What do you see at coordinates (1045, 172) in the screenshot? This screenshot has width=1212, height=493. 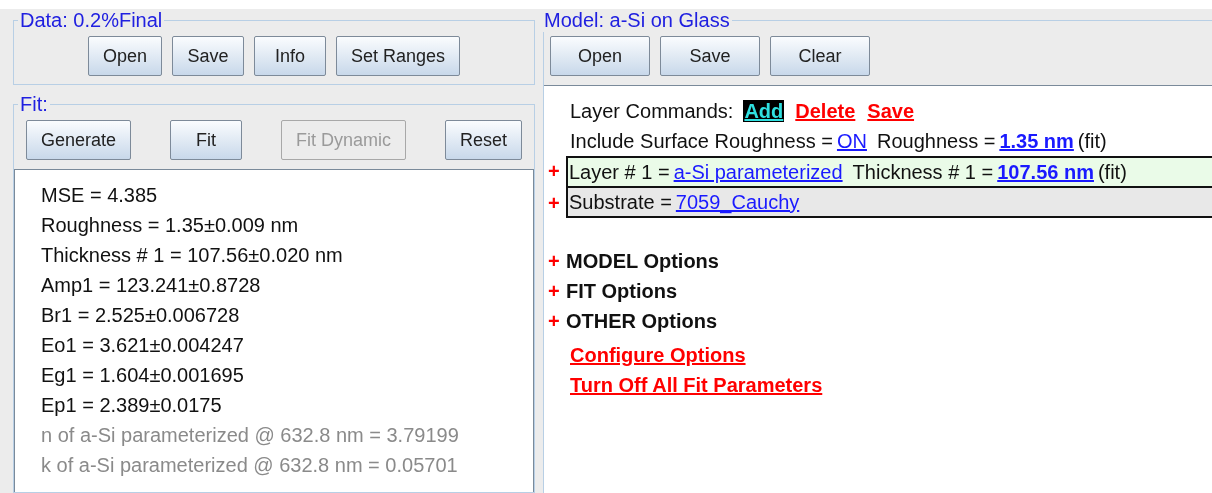 I see `thickness-link: 107.56 nm` at bounding box center [1045, 172].